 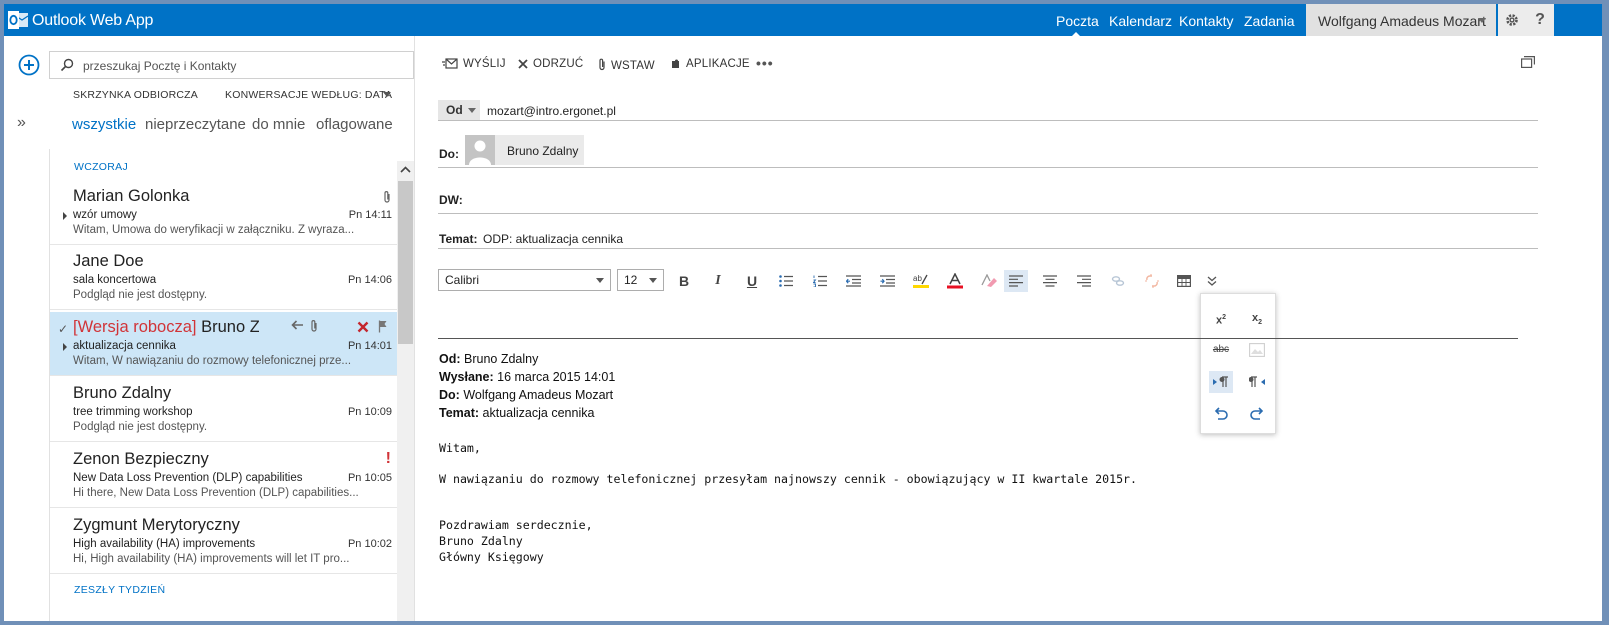 I want to click on message-time: Pn 14:11, so click(x=370, y=215).